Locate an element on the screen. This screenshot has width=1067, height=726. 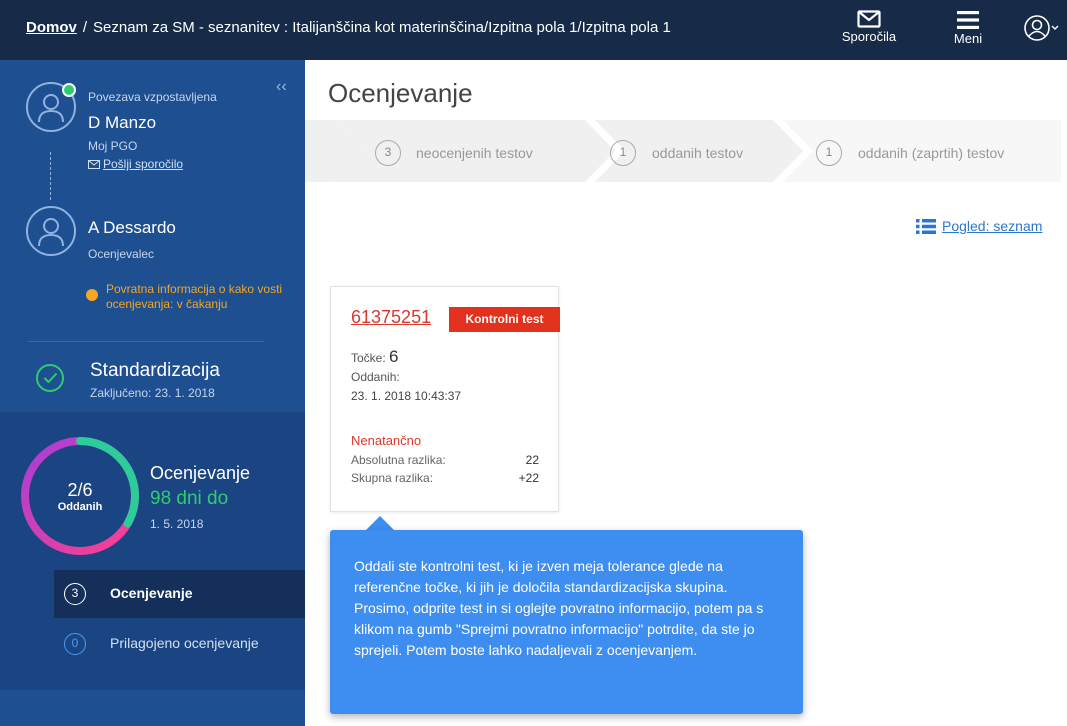
step-ungraded-label: neocenjenih testov is located at coordinates (474, 153).